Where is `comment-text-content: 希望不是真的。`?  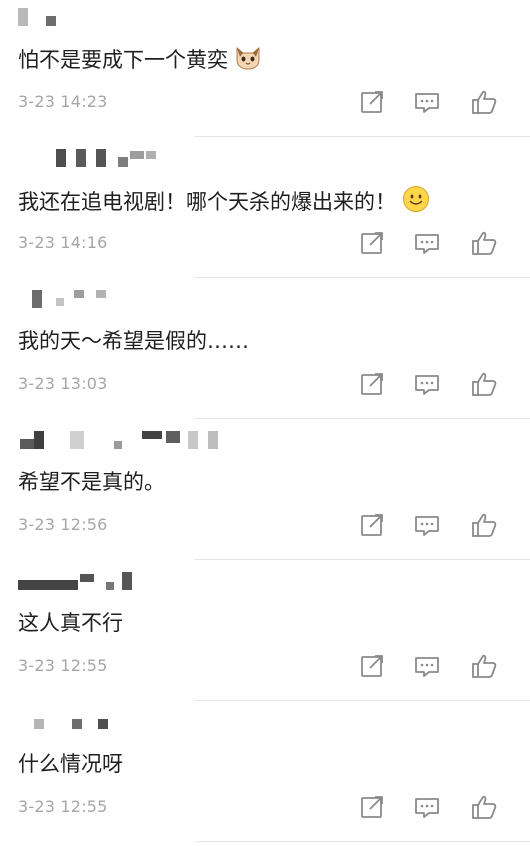 comment-text-content: 希望不是真的。 is located at coordinates (91, 482).